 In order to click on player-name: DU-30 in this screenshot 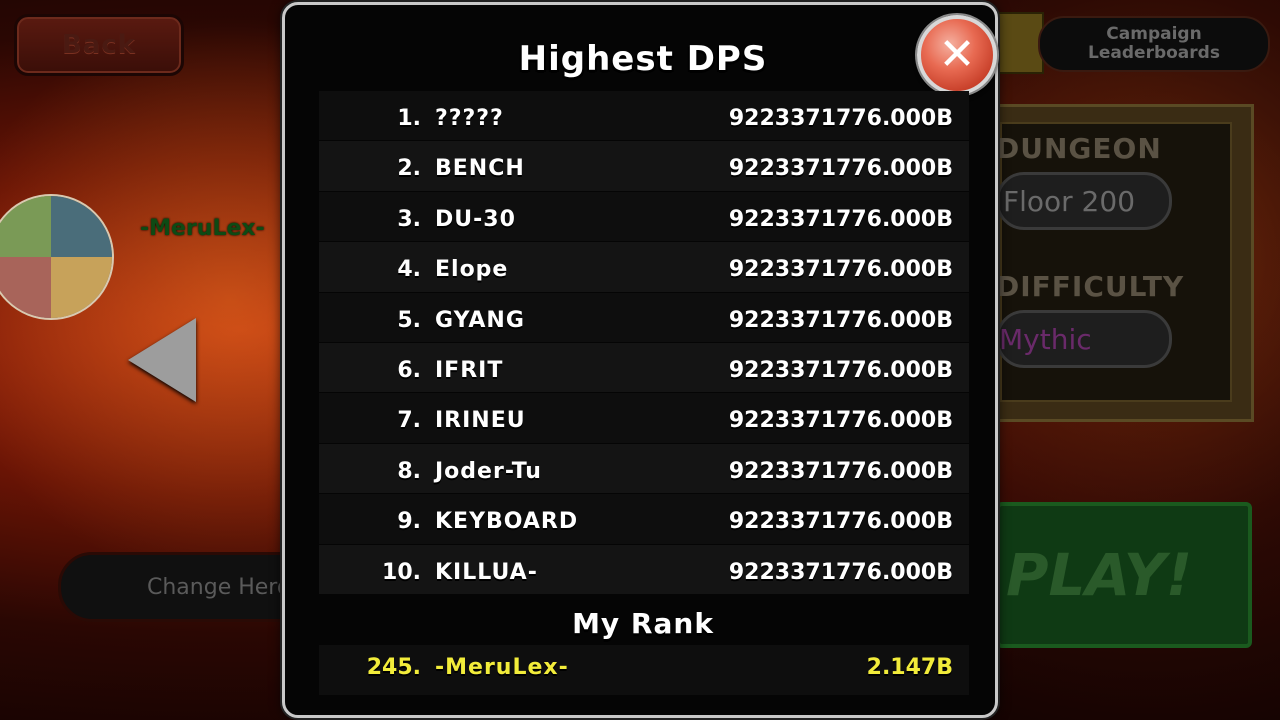, I will do `click(475, 219)`.